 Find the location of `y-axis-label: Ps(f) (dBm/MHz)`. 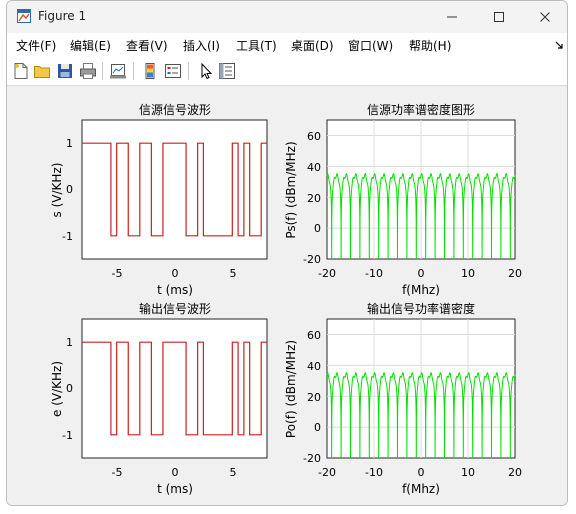

y-axis-label: Ps(f) (dBm/MHz) is located at coordinates (291, 189).